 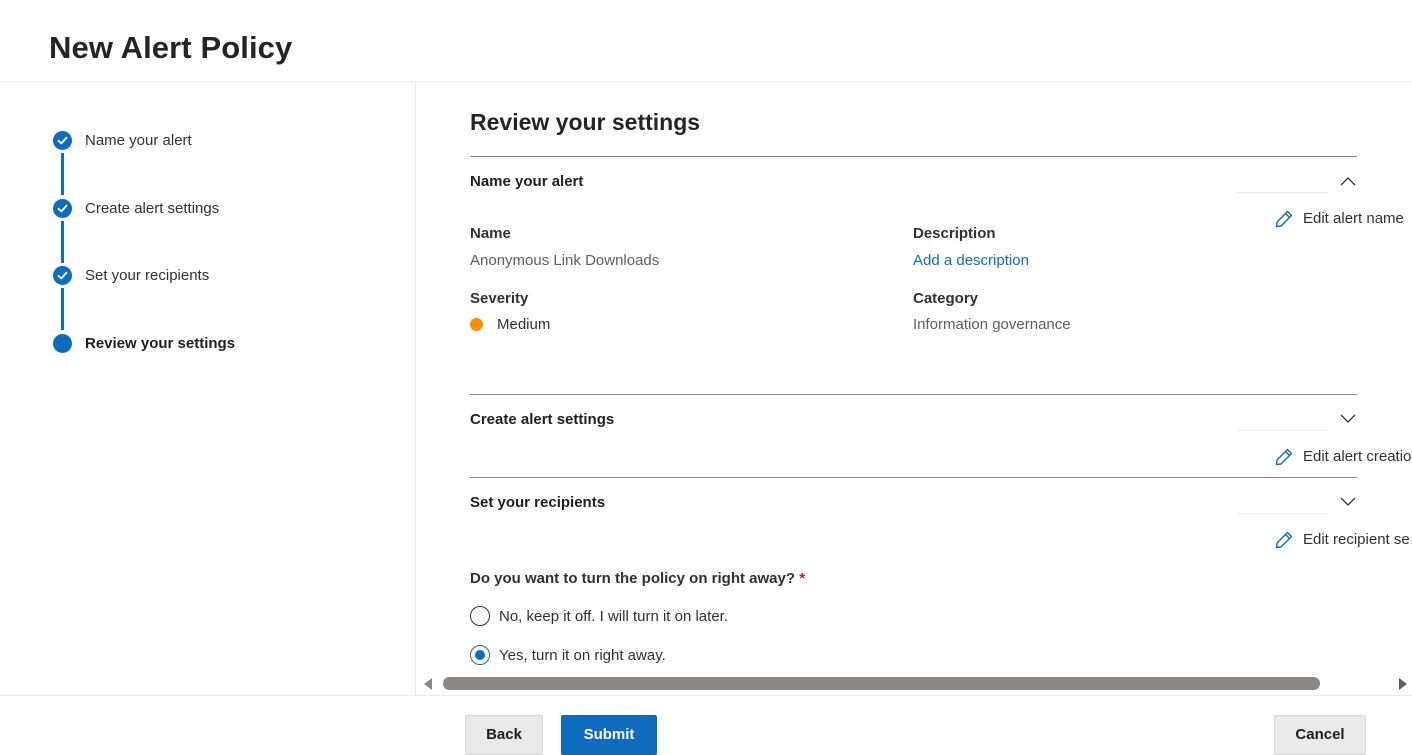 I want to click on scrollbar-thumb, so click(x=881, y=683).